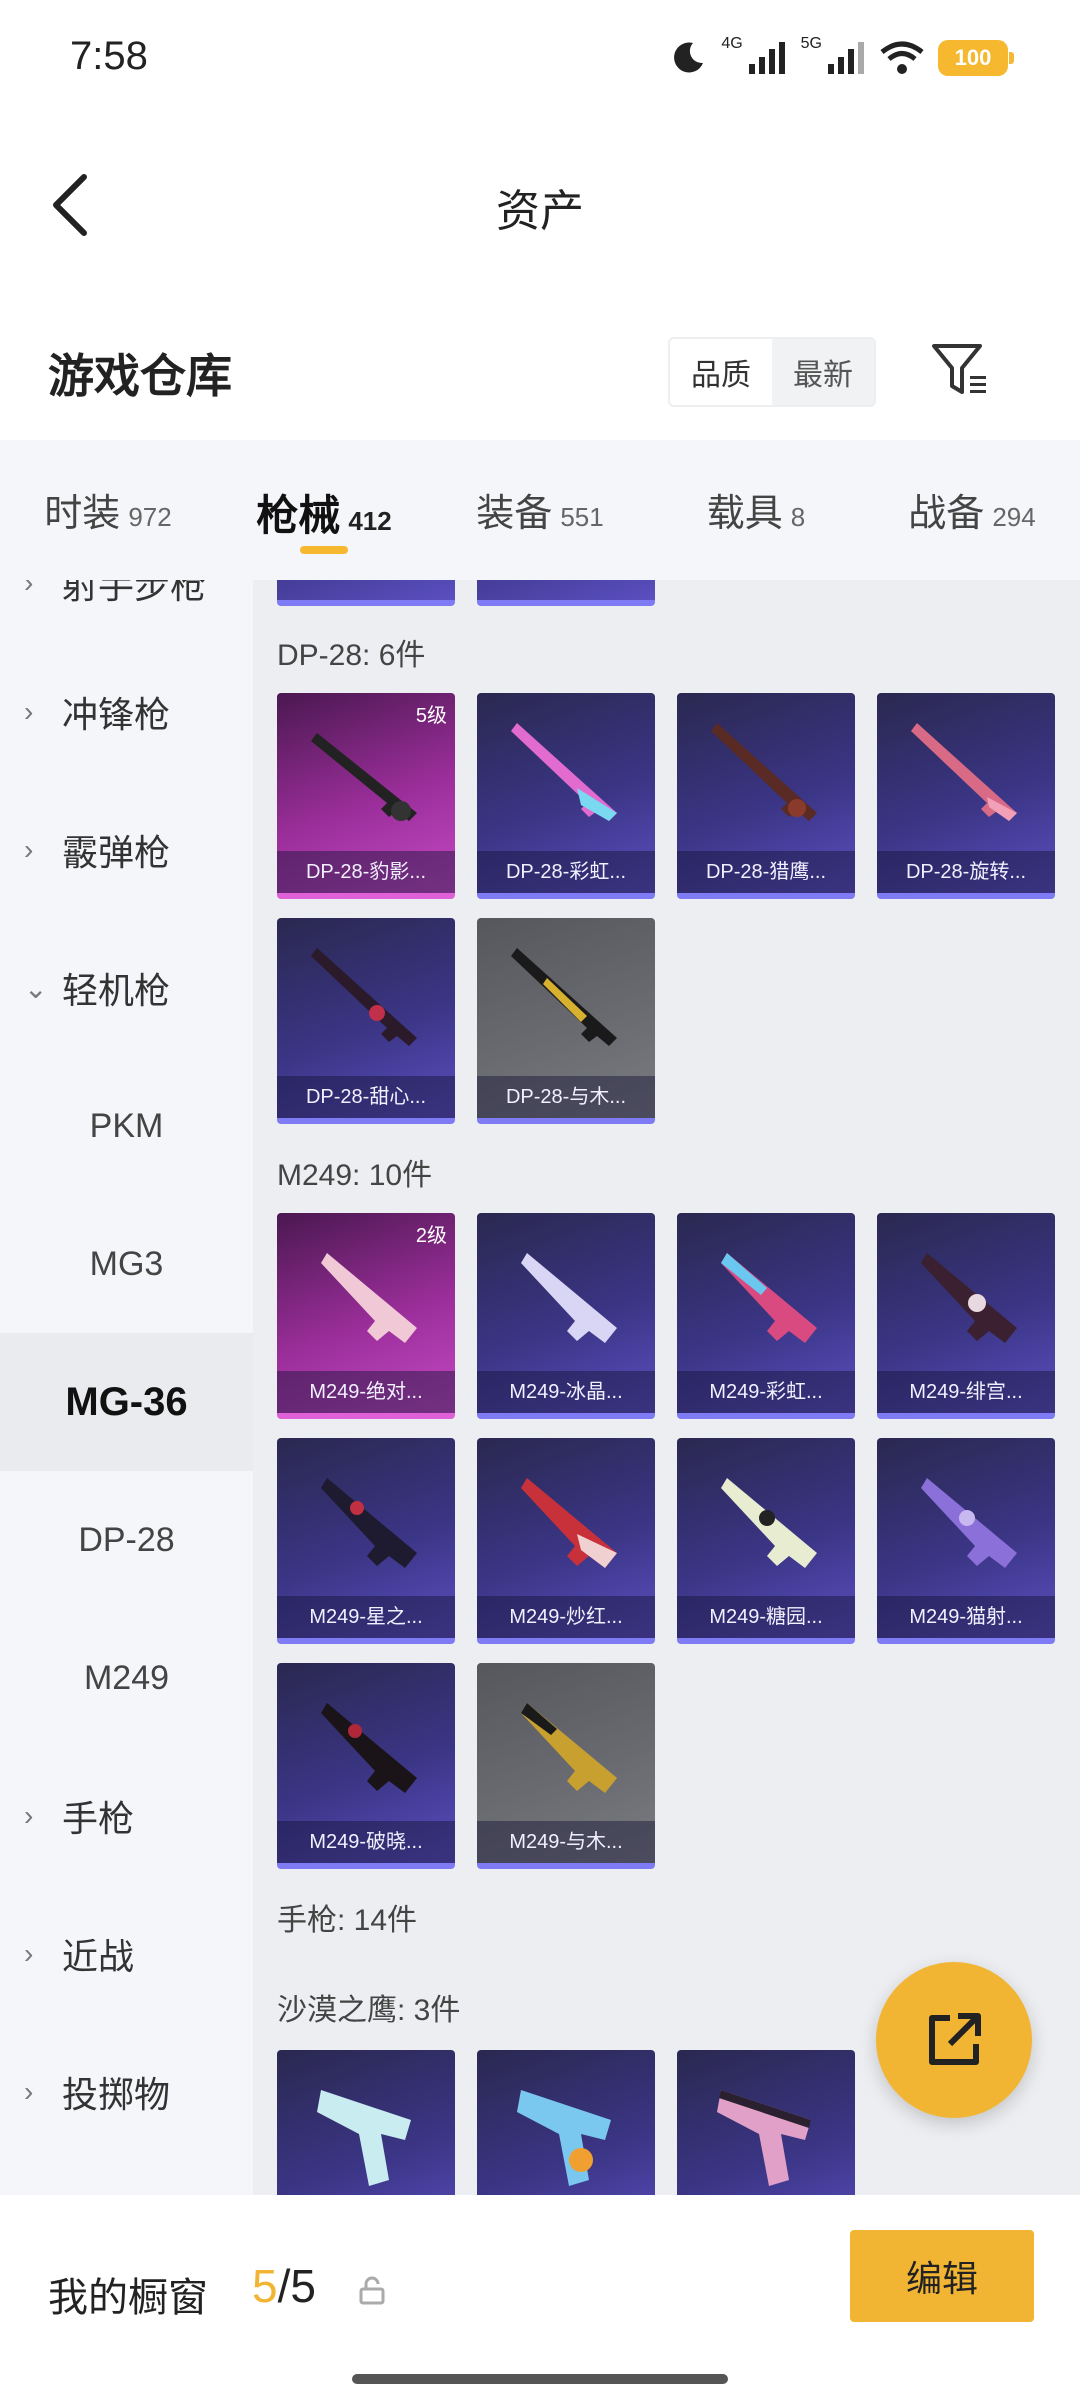 Image resolution: width=1080 pixels, height=2401 pixels. What do you see at coordinates (296, 2286) in the screenshot?
I see `showcase-total: /5` at bounding box center [296, 2286].